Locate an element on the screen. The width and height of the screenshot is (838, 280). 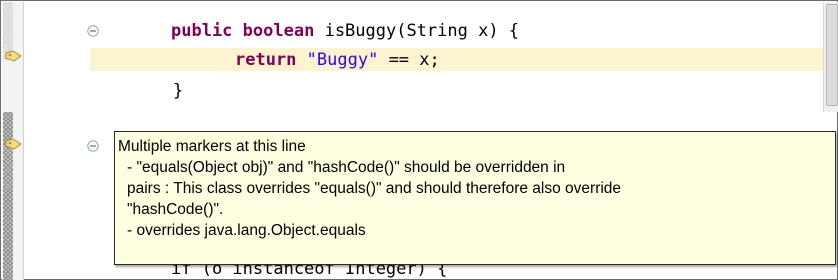
tooltip-message-line: "hashCode()". is located at coordinates (175, 209).